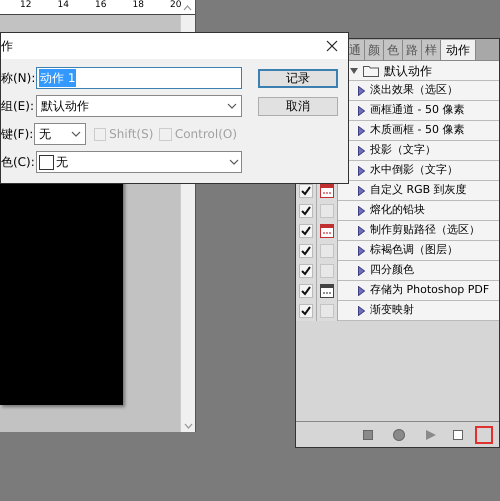 This screenshot has width=500, height=501. Describe the element at coordinates (7, 46) in the screenshot. I see `window-title: 作` at that location.